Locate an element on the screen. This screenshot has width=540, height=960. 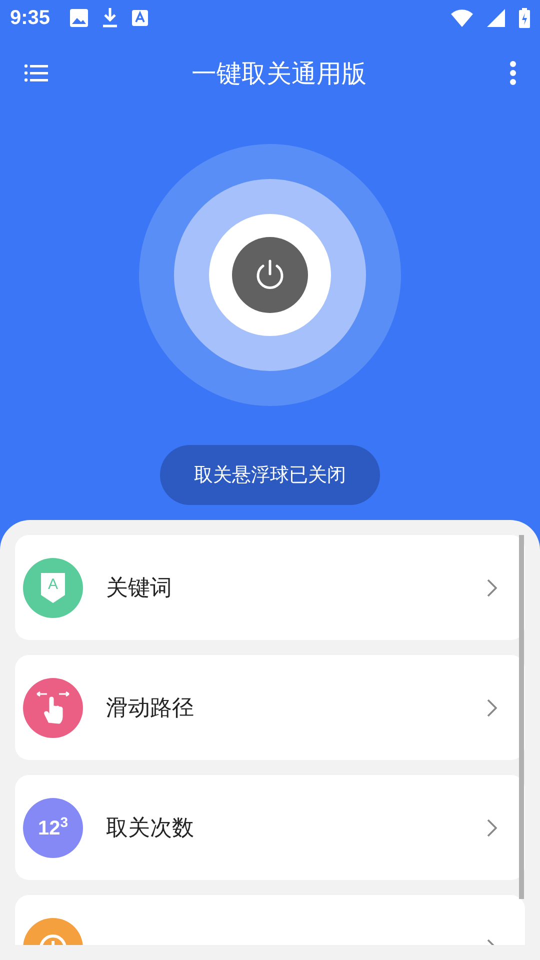
menu-card: 12$^{3}$ 取关次数 is located at coordinates (270, 827).